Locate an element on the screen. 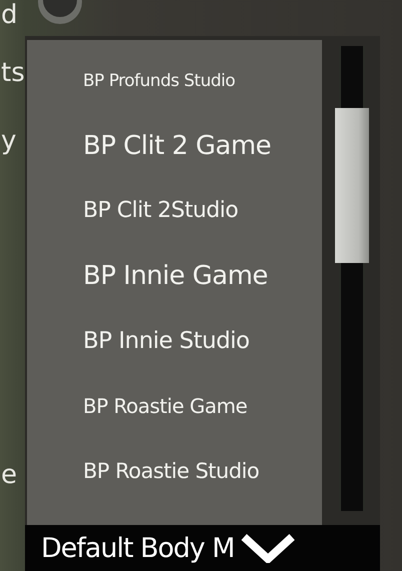  dropdown-option: BP Profunds Studio is located at coordinates (174, 80).